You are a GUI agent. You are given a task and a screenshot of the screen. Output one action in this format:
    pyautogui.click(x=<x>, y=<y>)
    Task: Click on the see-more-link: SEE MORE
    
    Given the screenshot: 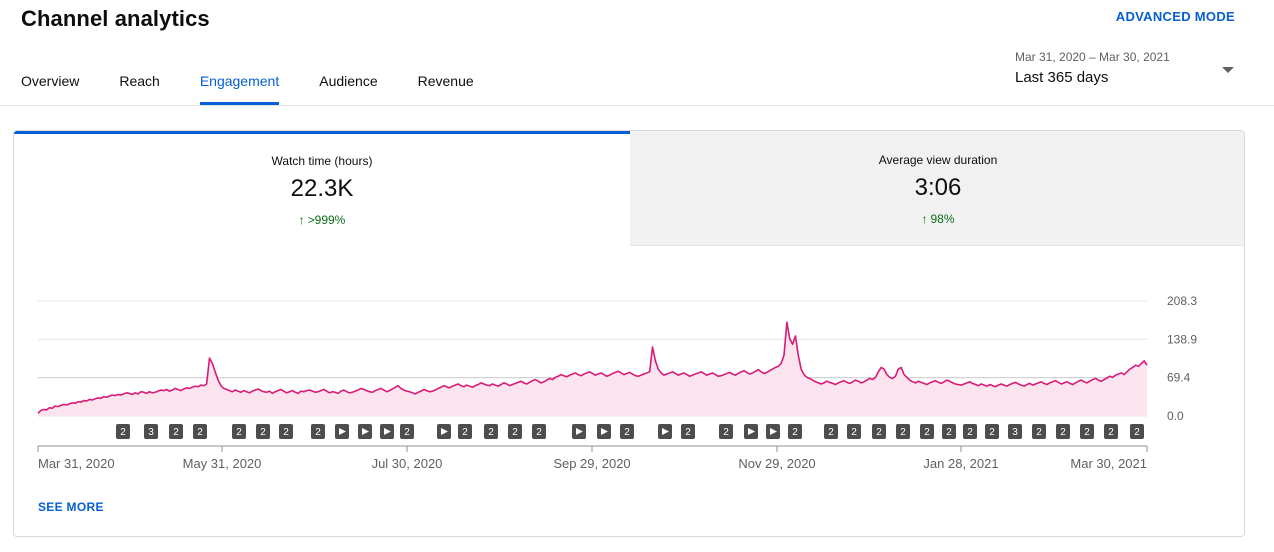 What is the action you would take?
    pyautogui.click(x=71, y=507)
    